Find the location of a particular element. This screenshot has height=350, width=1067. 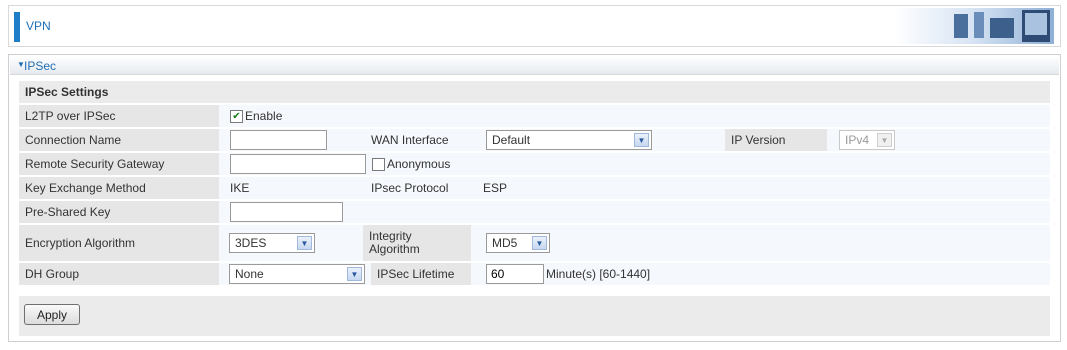

ip-version-select: IPv4 ▼ is located at coordinates (867, 140).